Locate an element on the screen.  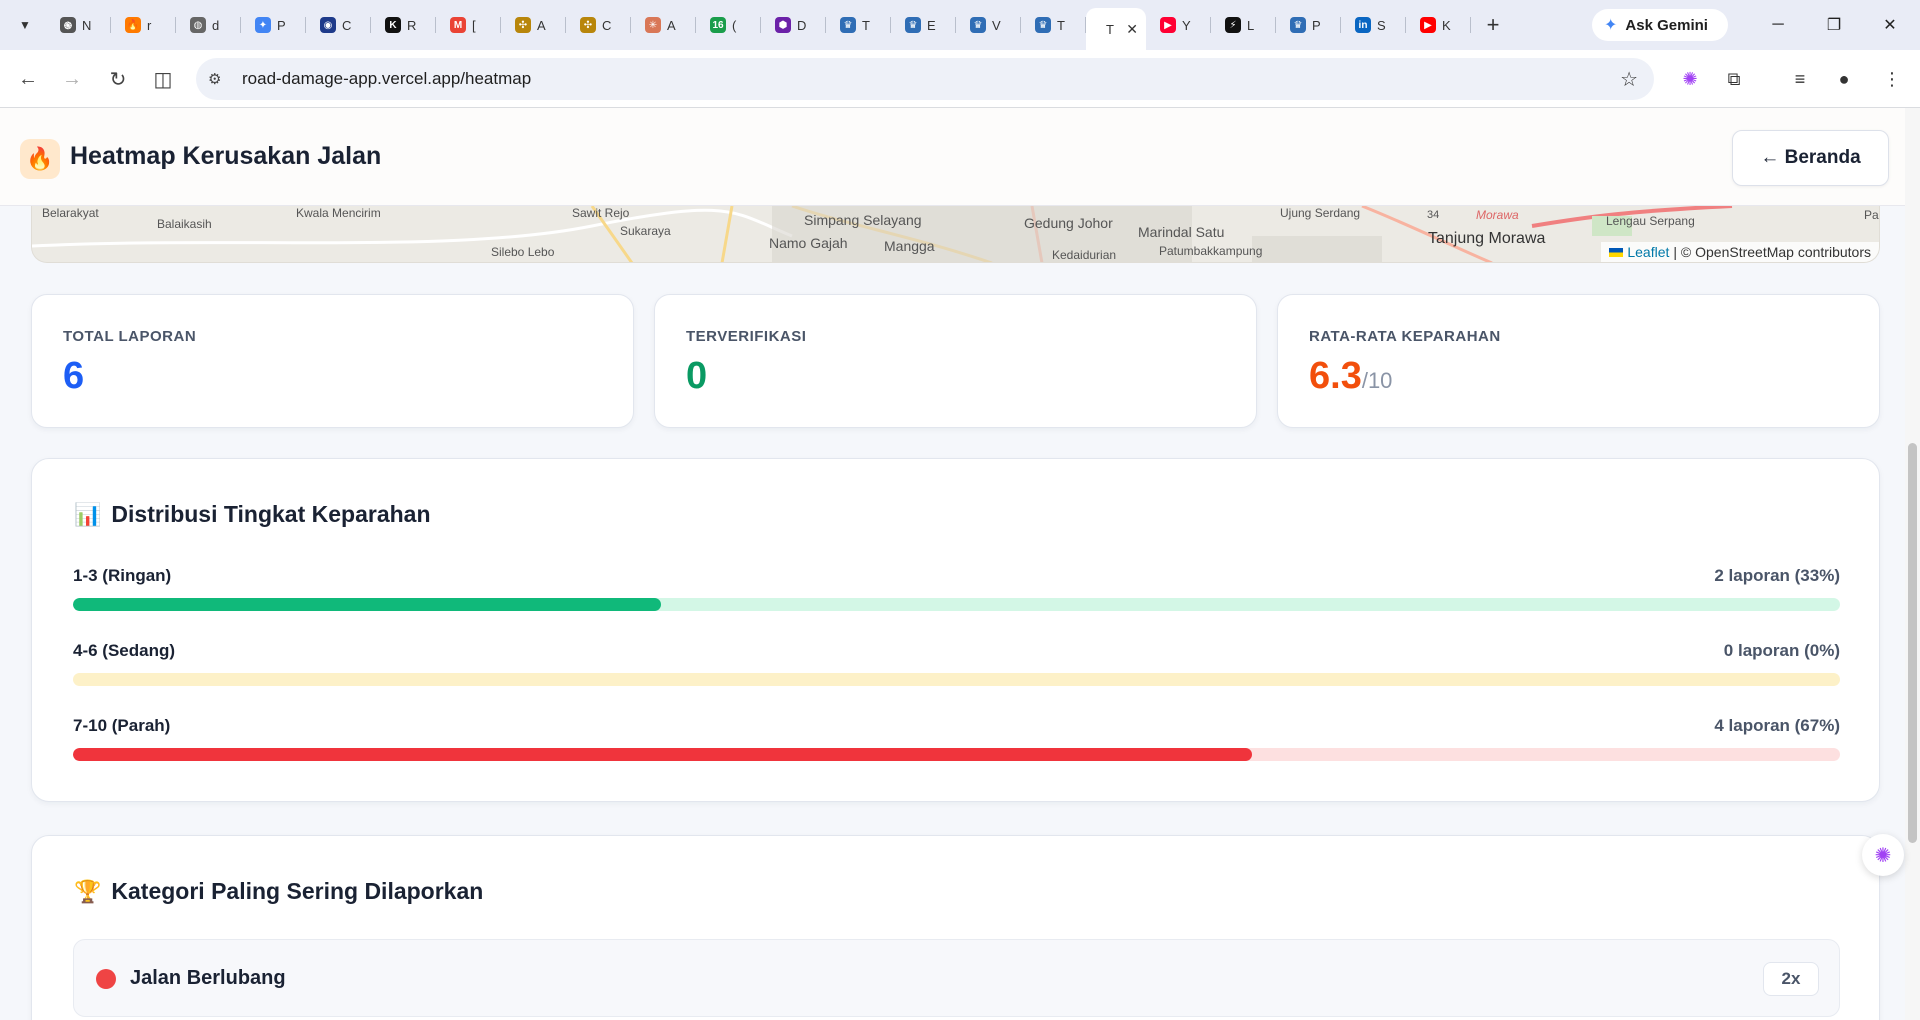
stat-suffix: /10 is located at coordinates (1377, 380).